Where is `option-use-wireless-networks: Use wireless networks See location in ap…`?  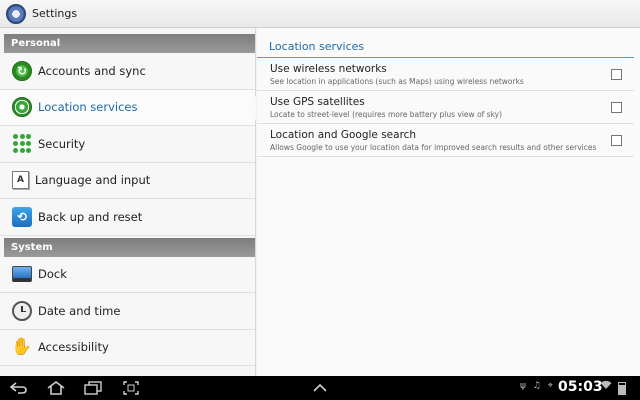
option-use-wireless-networks: Use wireless networks See location in ap… is located at coordinates (445, 74).